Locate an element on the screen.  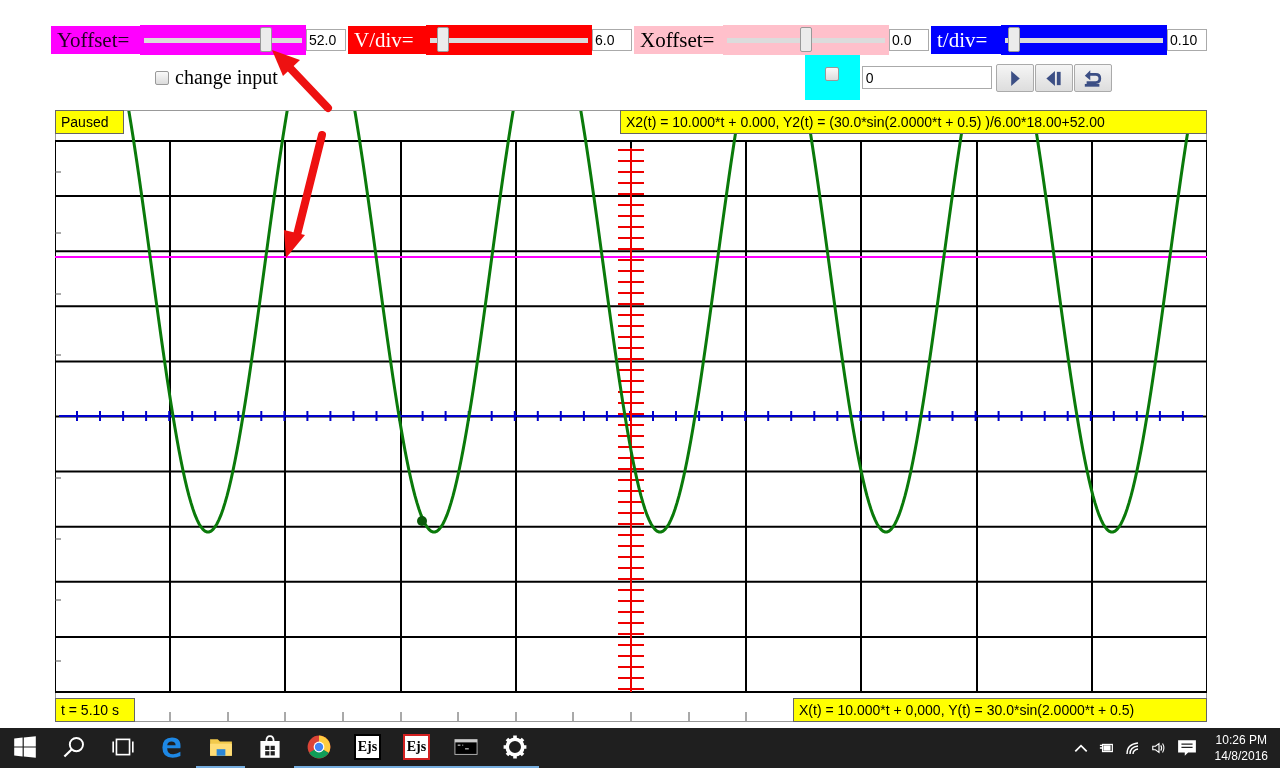
trace-point is located at coordinates (422, 521).